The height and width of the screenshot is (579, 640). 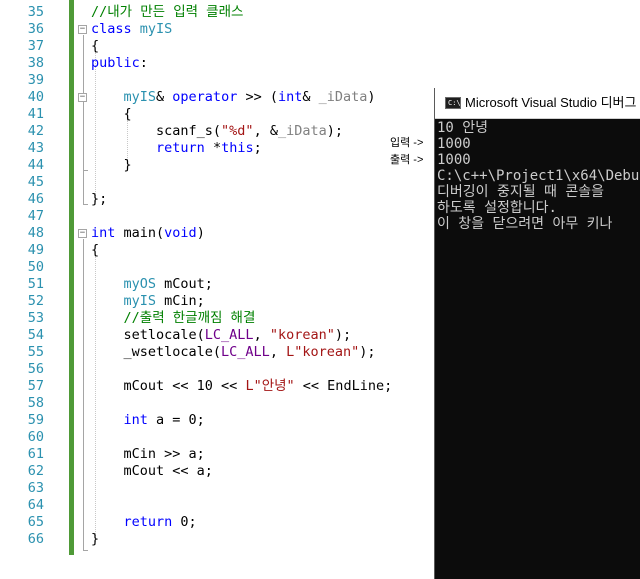 I want to click on line-number: 54, so click(x=35, y=335).